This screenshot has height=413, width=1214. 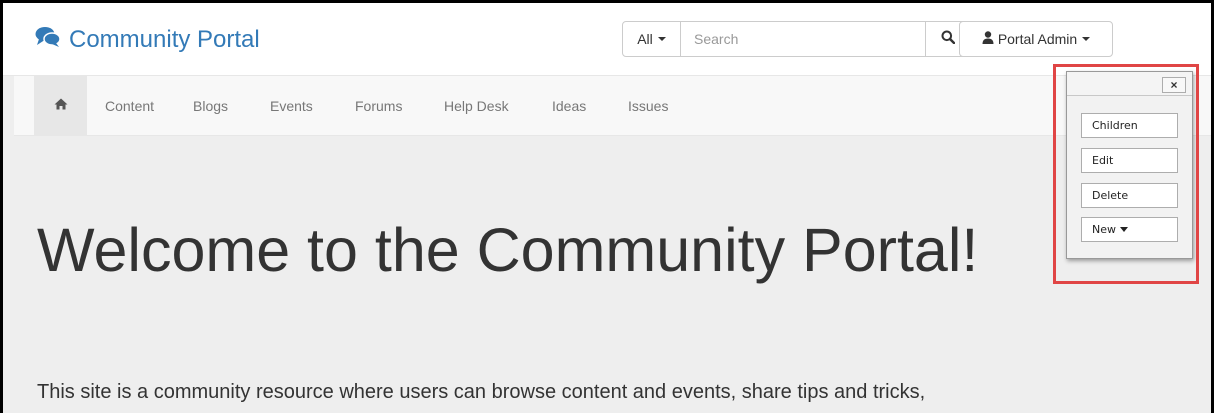 I want to click on home-icon, so click(x=61, y=106).